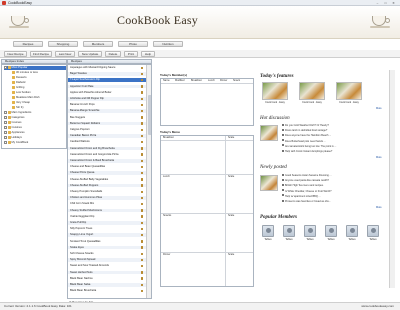  Describe the element at coordinates (39, 83) in the screenshot. I see `tree-node: Diabetic` at that location.